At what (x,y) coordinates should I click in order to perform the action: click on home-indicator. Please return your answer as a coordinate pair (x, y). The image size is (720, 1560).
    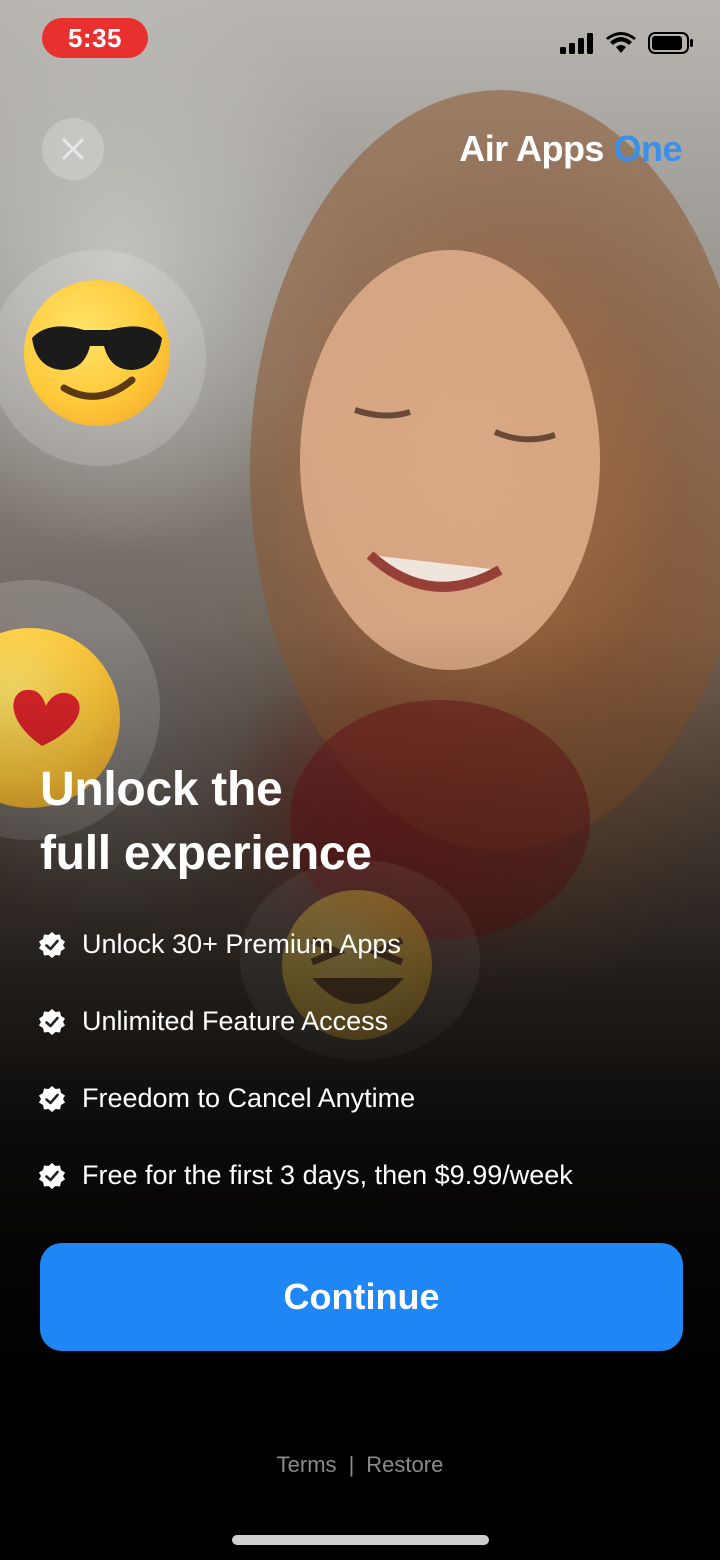
    Looking at the image, I should click on (360, 1540).